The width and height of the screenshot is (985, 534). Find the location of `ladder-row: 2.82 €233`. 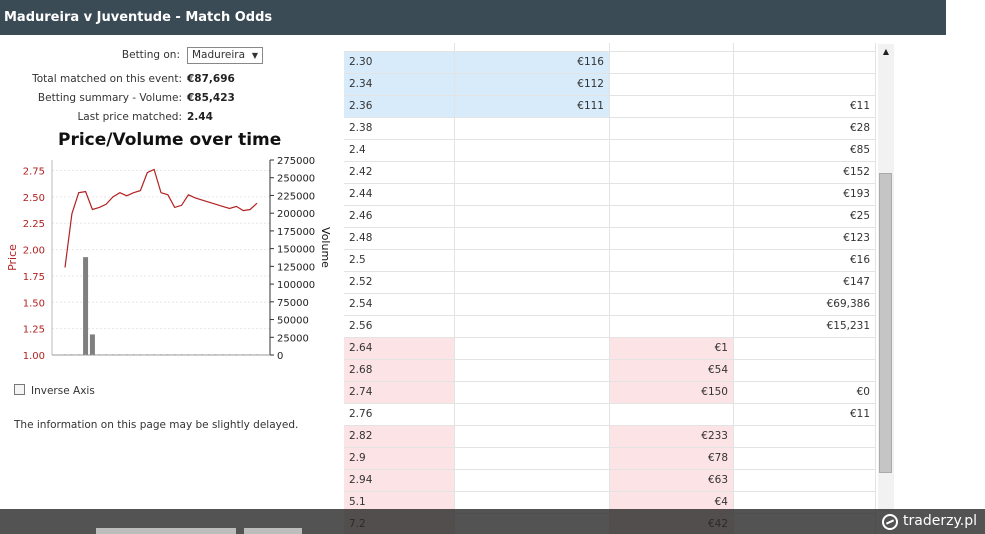

ladder-row: 2.82 €233 is located at coordinates (610, 436).